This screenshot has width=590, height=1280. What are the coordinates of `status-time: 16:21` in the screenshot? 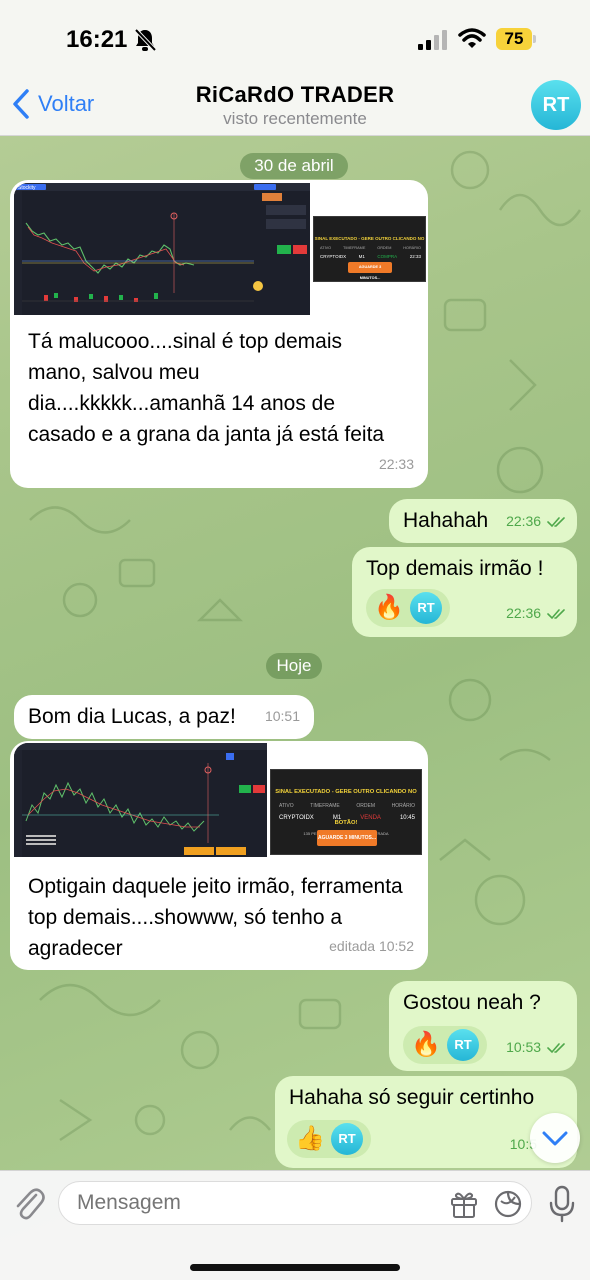 It's located at (97, 39).